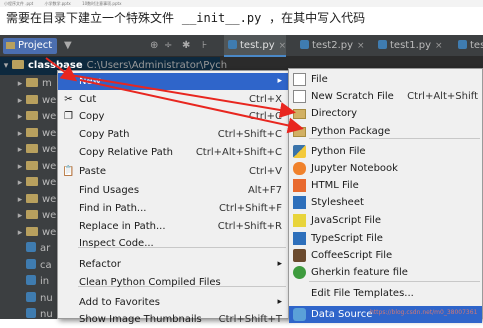 This screenshot has width=483, height=328. What do you see at coordinates (168, 46) in the screenshot?
I see `collapse-icon: ÷` at bounding box center [168, 46].